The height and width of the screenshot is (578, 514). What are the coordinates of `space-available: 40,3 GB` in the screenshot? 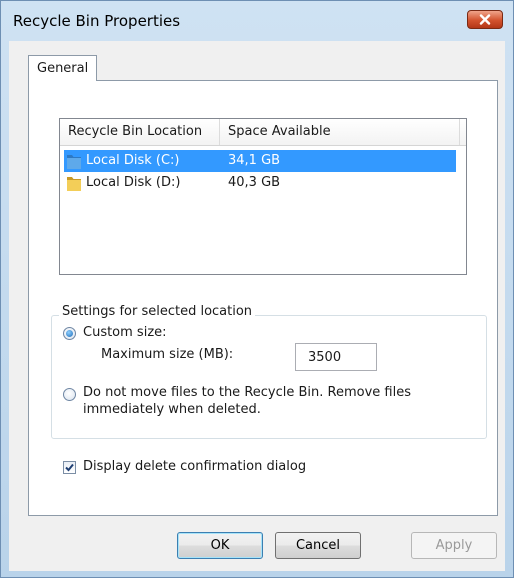 It's located at (254, 182).